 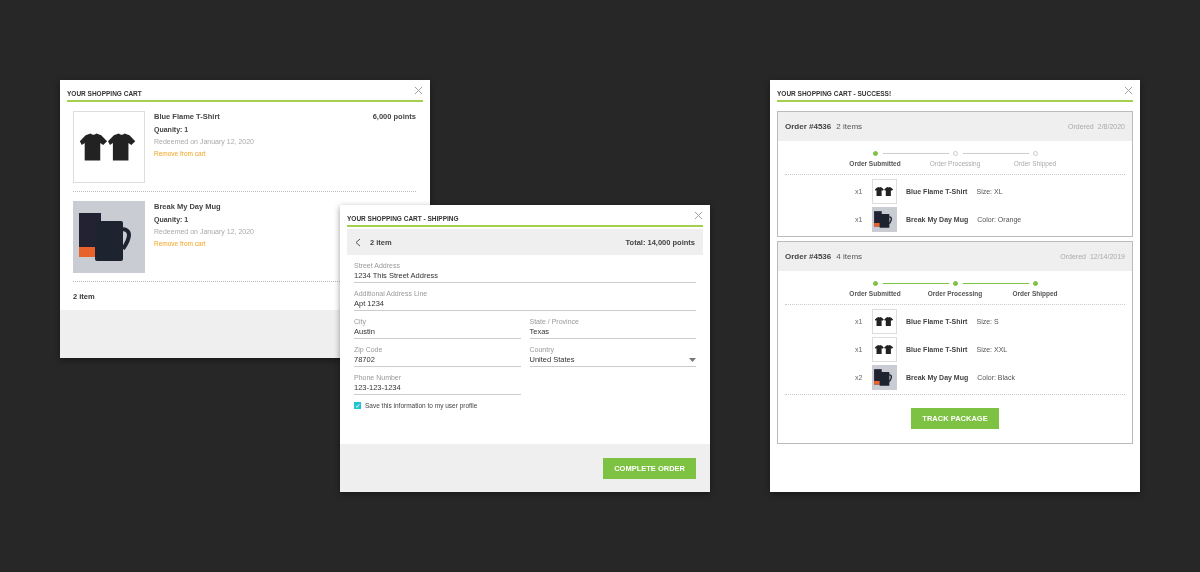 What do you see at coordinates (849, 256) in the screenshot?
I see `item-count: 4 items` at bounding box center [849, 256].